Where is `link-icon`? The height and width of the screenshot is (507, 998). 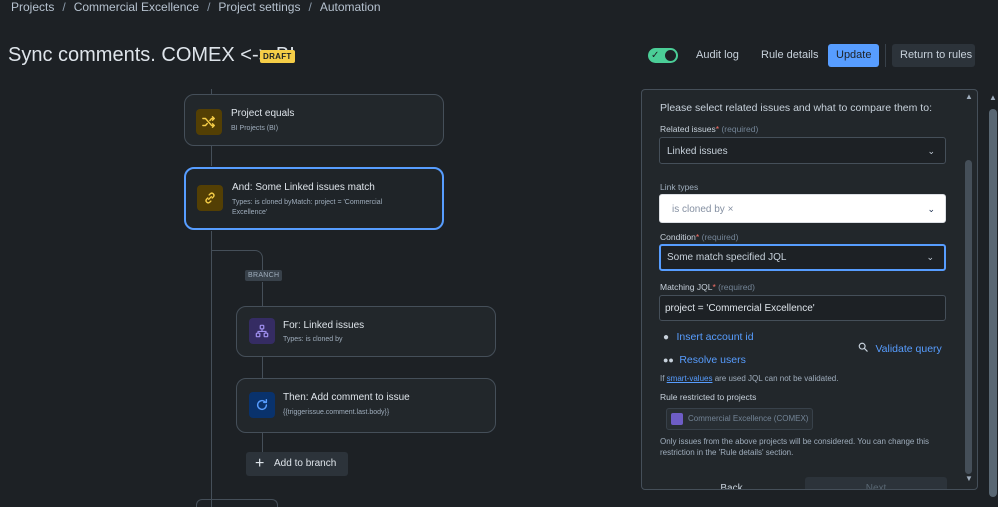
link-icon is located at coordinates (210, 198).